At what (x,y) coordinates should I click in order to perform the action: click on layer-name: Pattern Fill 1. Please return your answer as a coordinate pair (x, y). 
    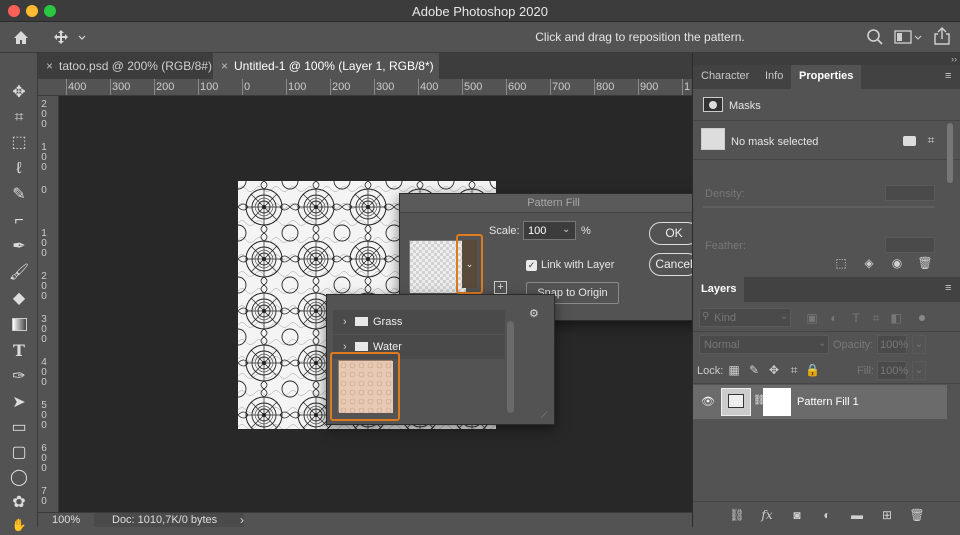
    Looking at the image, I should click on (828, 402).